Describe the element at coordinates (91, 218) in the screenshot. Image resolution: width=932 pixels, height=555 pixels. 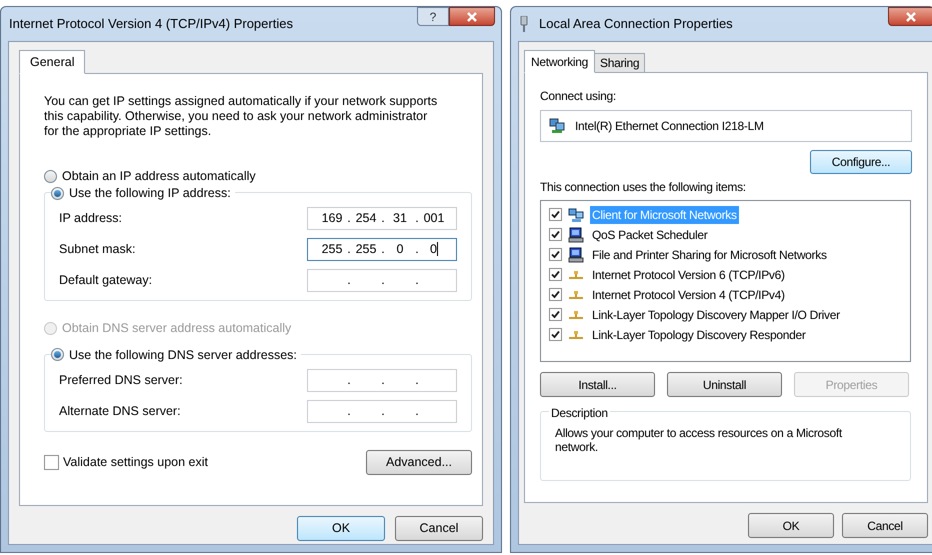
I see `field-label: IP address:` at that location.